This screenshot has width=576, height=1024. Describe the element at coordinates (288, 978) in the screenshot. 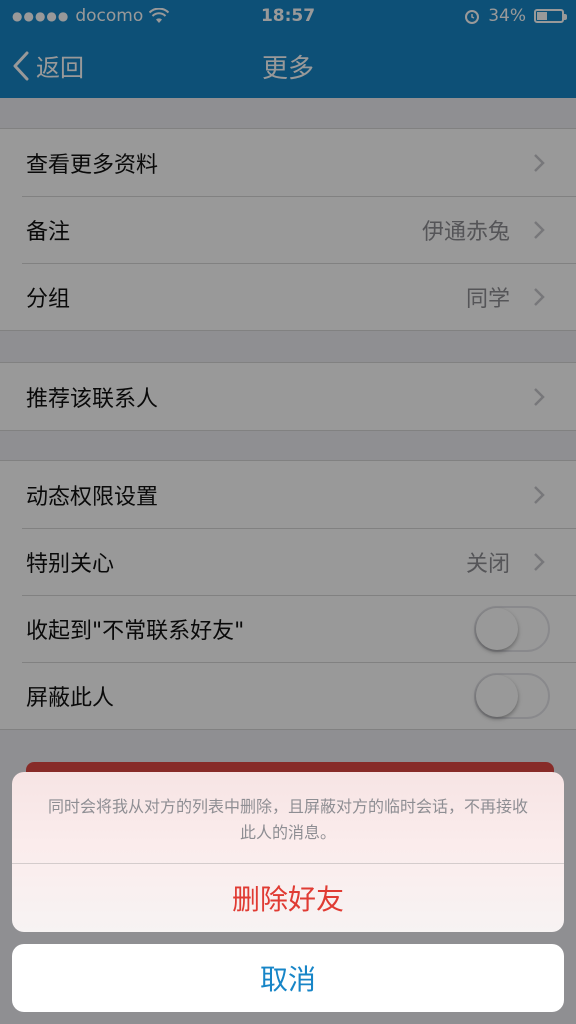

I see `cancel-button: 取消` at that location.